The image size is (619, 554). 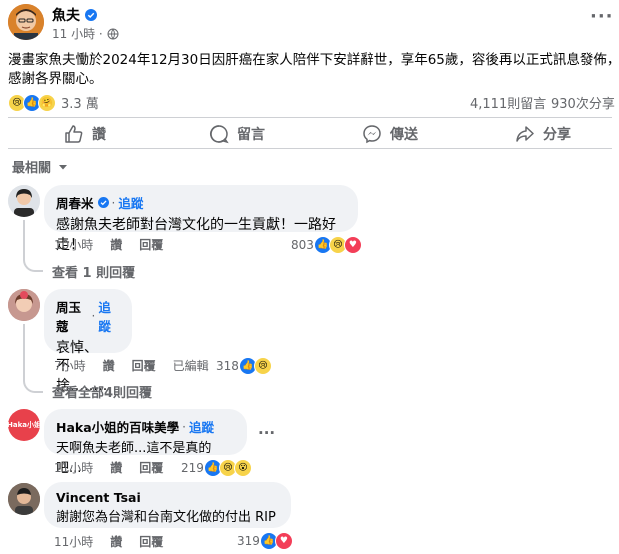 What do you see at coordinates (93, 271) in the screenshot?
I see `view-replies-link: 查看 1 則回覆` at bounding box center [93, 271].